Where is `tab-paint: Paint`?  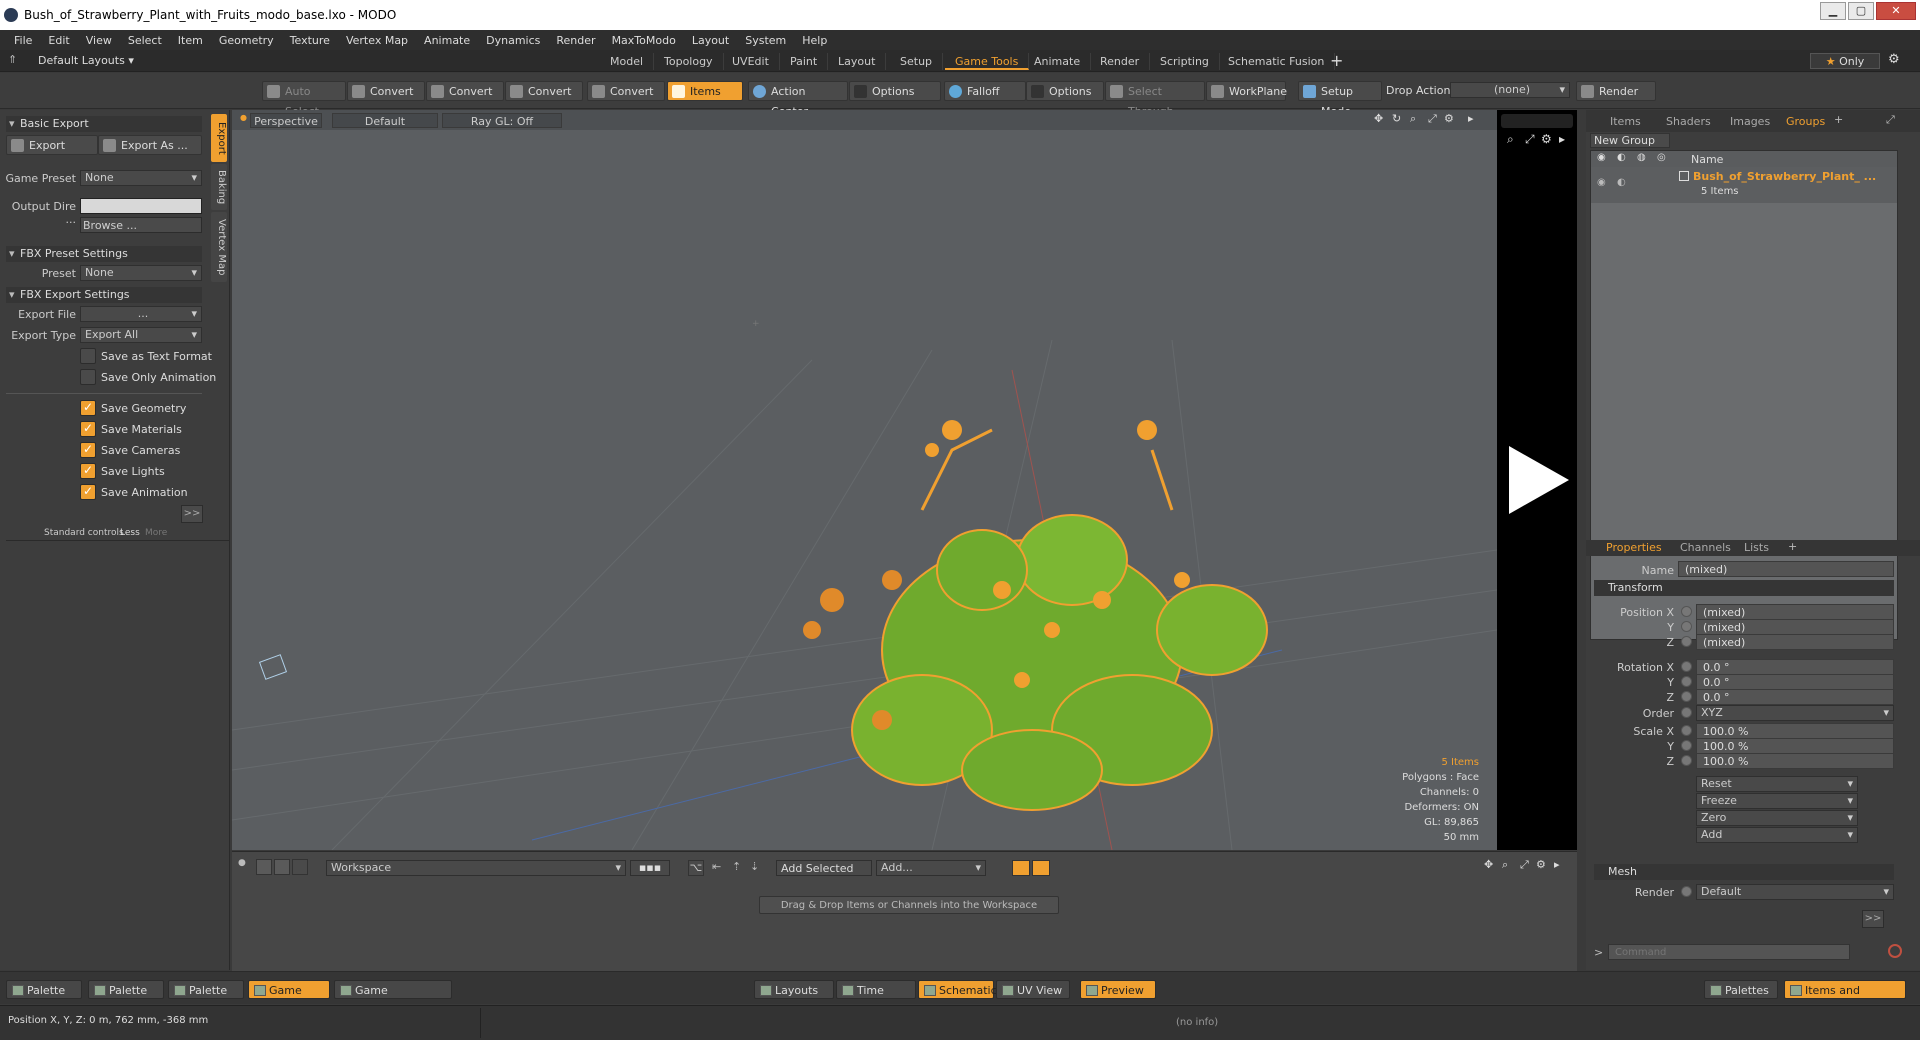 tab-paint: Paint is located at coordinates (804, 61).